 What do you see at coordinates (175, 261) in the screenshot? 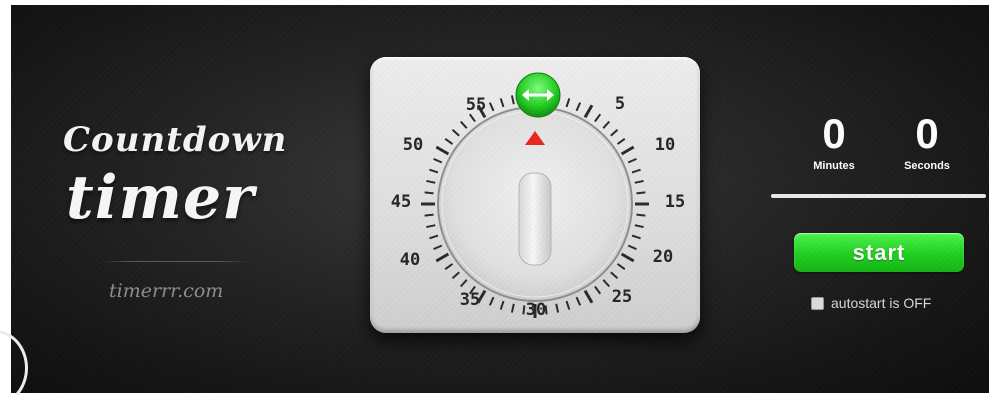
I see `brand-divider` at bounding box center [175, 261].